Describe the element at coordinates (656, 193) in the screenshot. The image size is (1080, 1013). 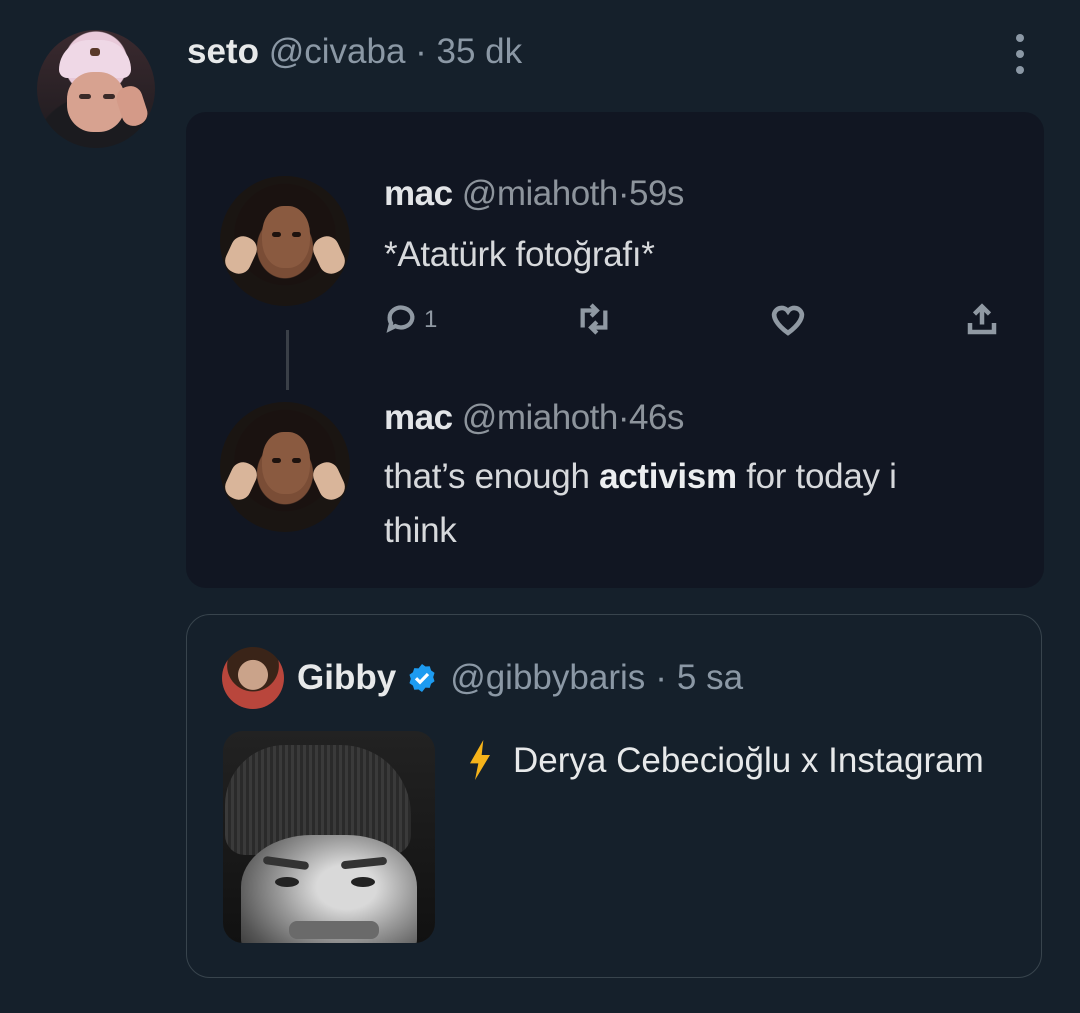
I see `inner-time: 59s` at that location.